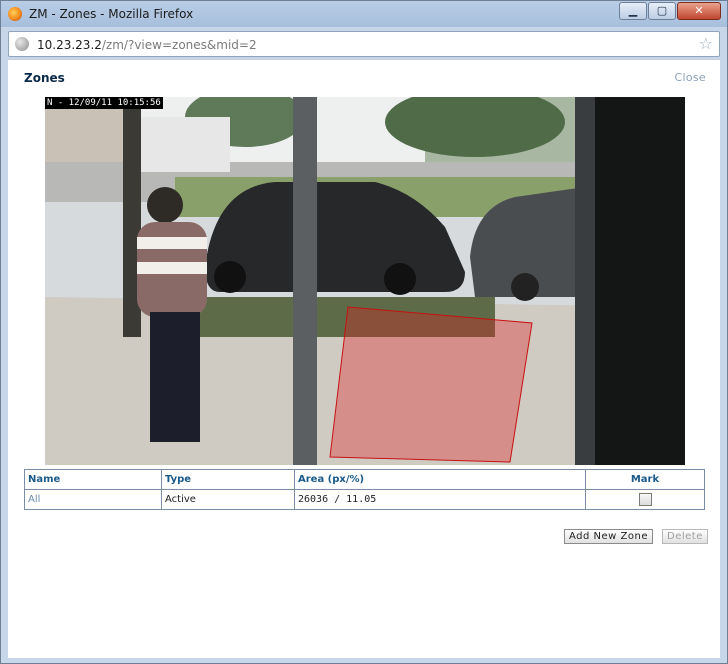  Describe the element at coordinates (228, 479) in the screenshot. I see `header-type: Type` at that location.